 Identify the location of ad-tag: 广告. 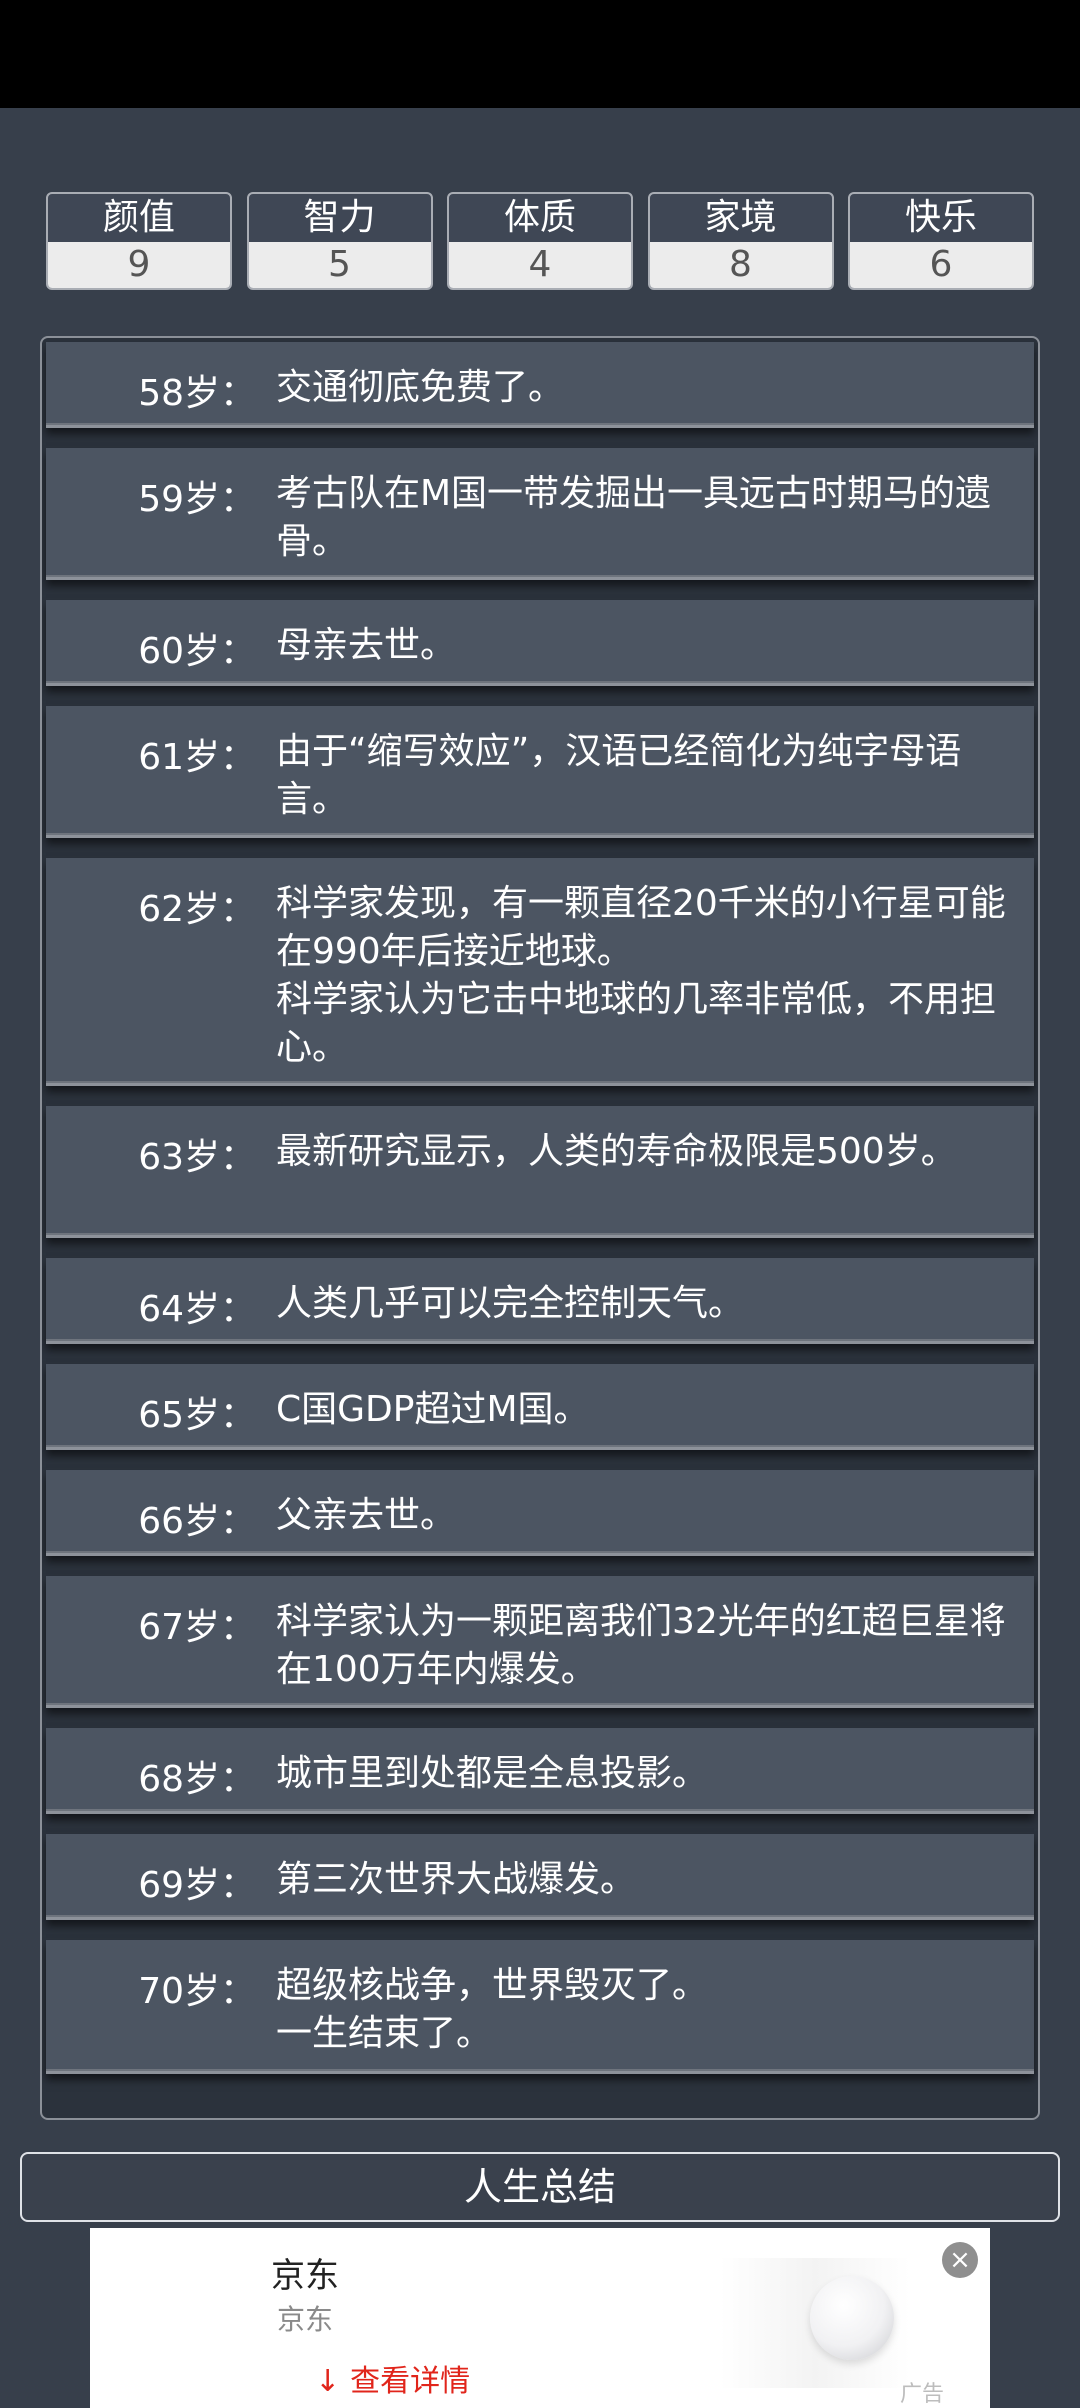
(922, 2394).